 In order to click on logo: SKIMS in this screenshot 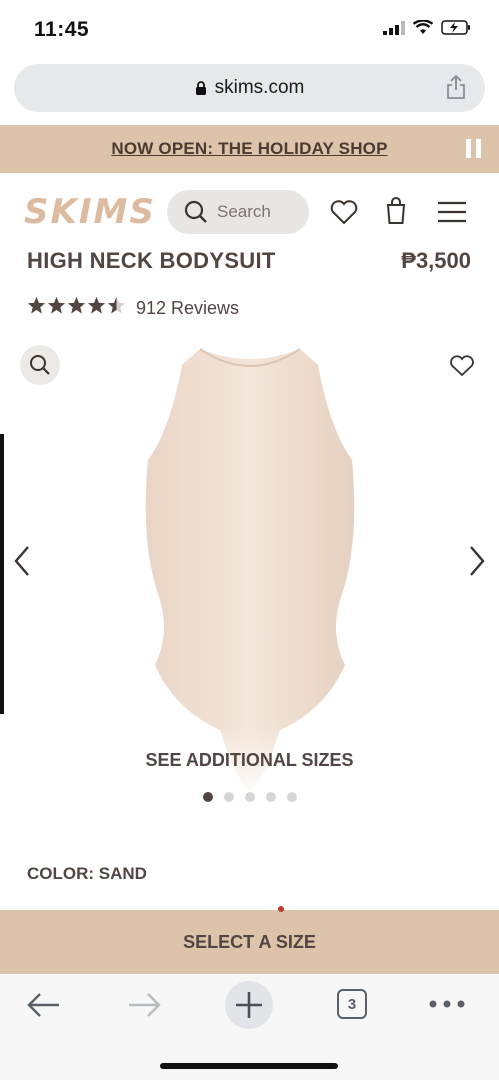, I will do `click(90, 212)`.